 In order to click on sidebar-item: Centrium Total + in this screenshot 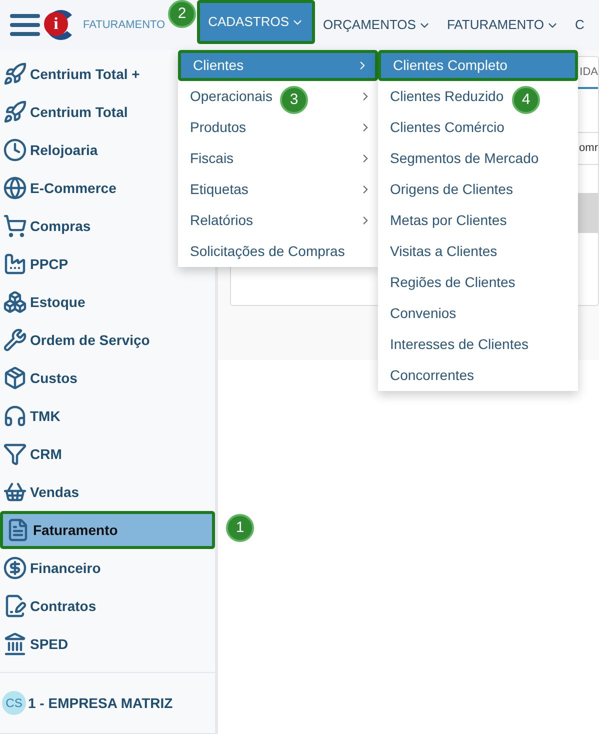, I will do `click(71, 74)`.